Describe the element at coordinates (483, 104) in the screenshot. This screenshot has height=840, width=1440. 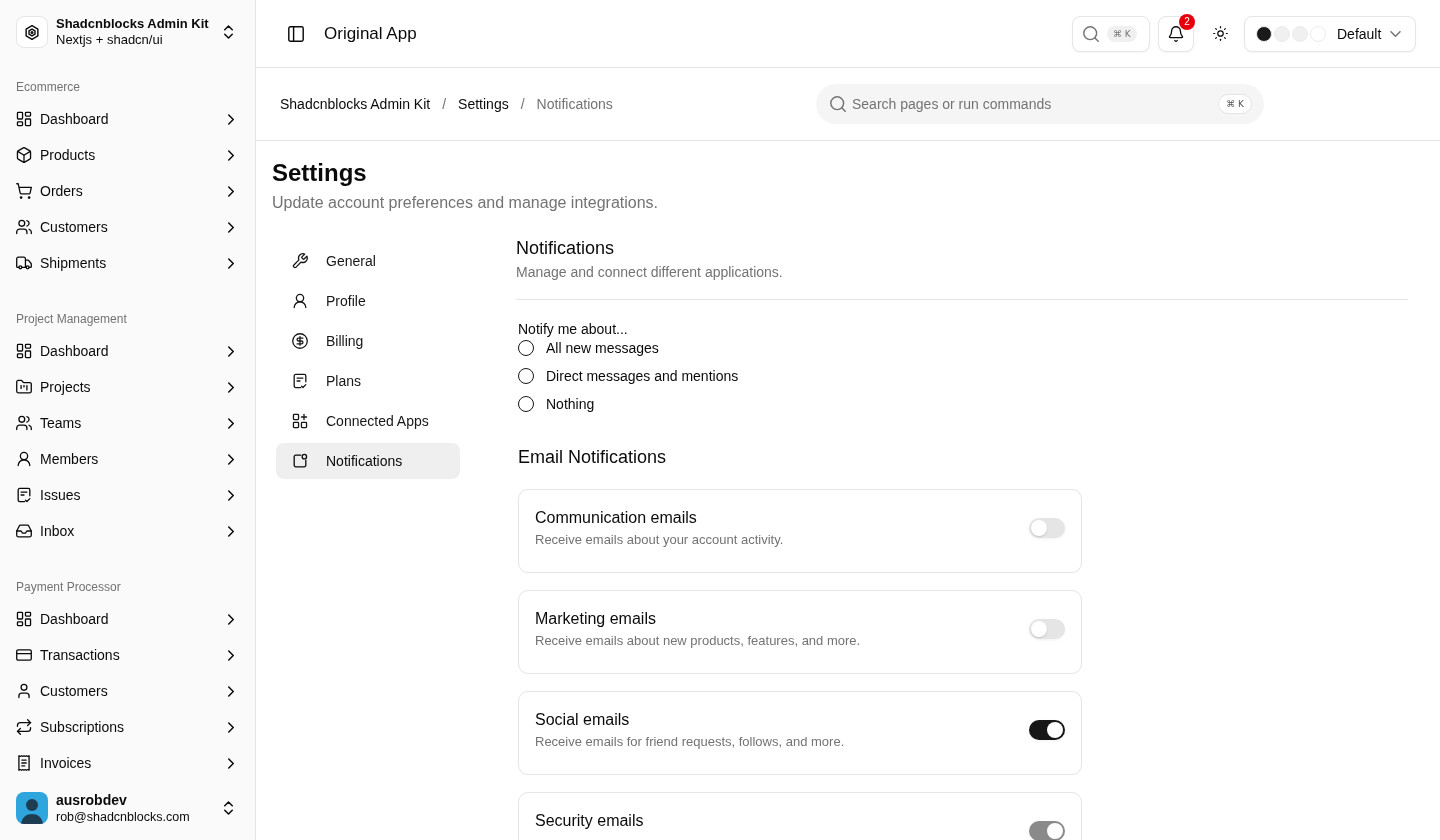
I see `breadcrumb-link: Settings` at that location.